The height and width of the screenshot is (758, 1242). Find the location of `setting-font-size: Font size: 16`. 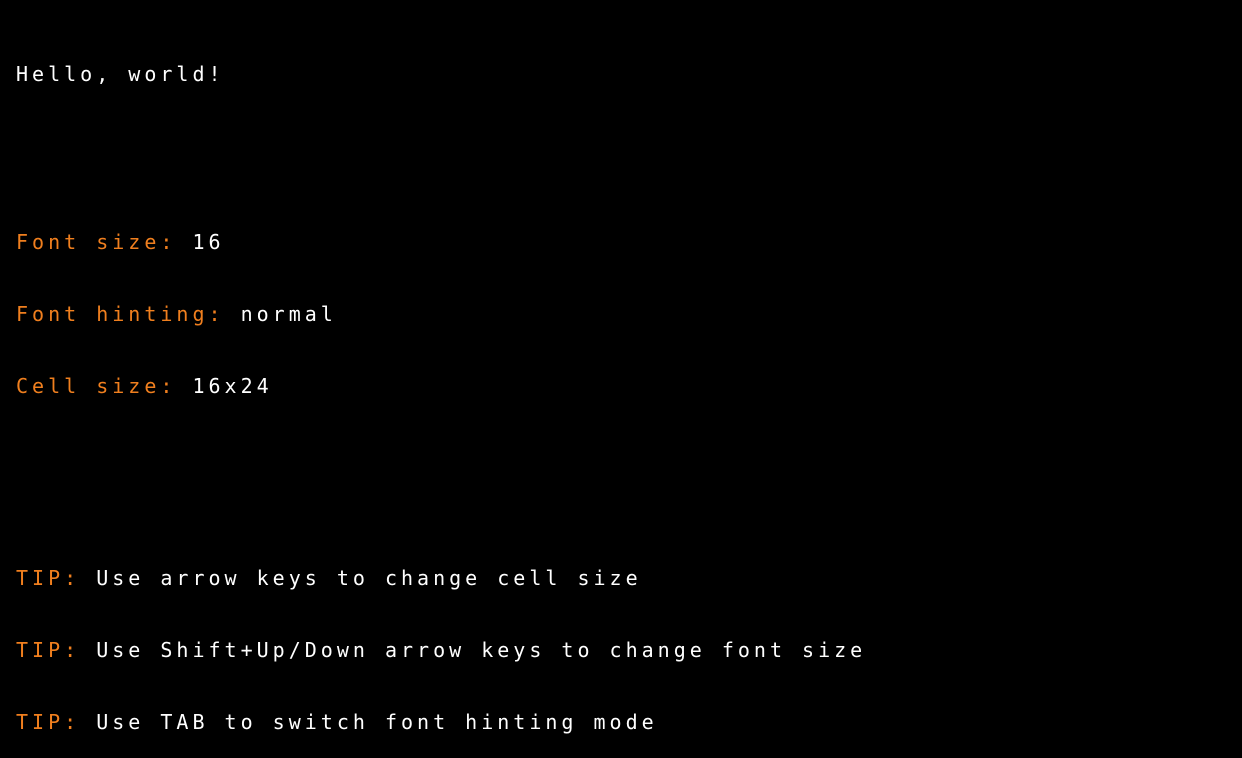

setting-font-size: Font size: 16 is located at coordinates (441, 242).